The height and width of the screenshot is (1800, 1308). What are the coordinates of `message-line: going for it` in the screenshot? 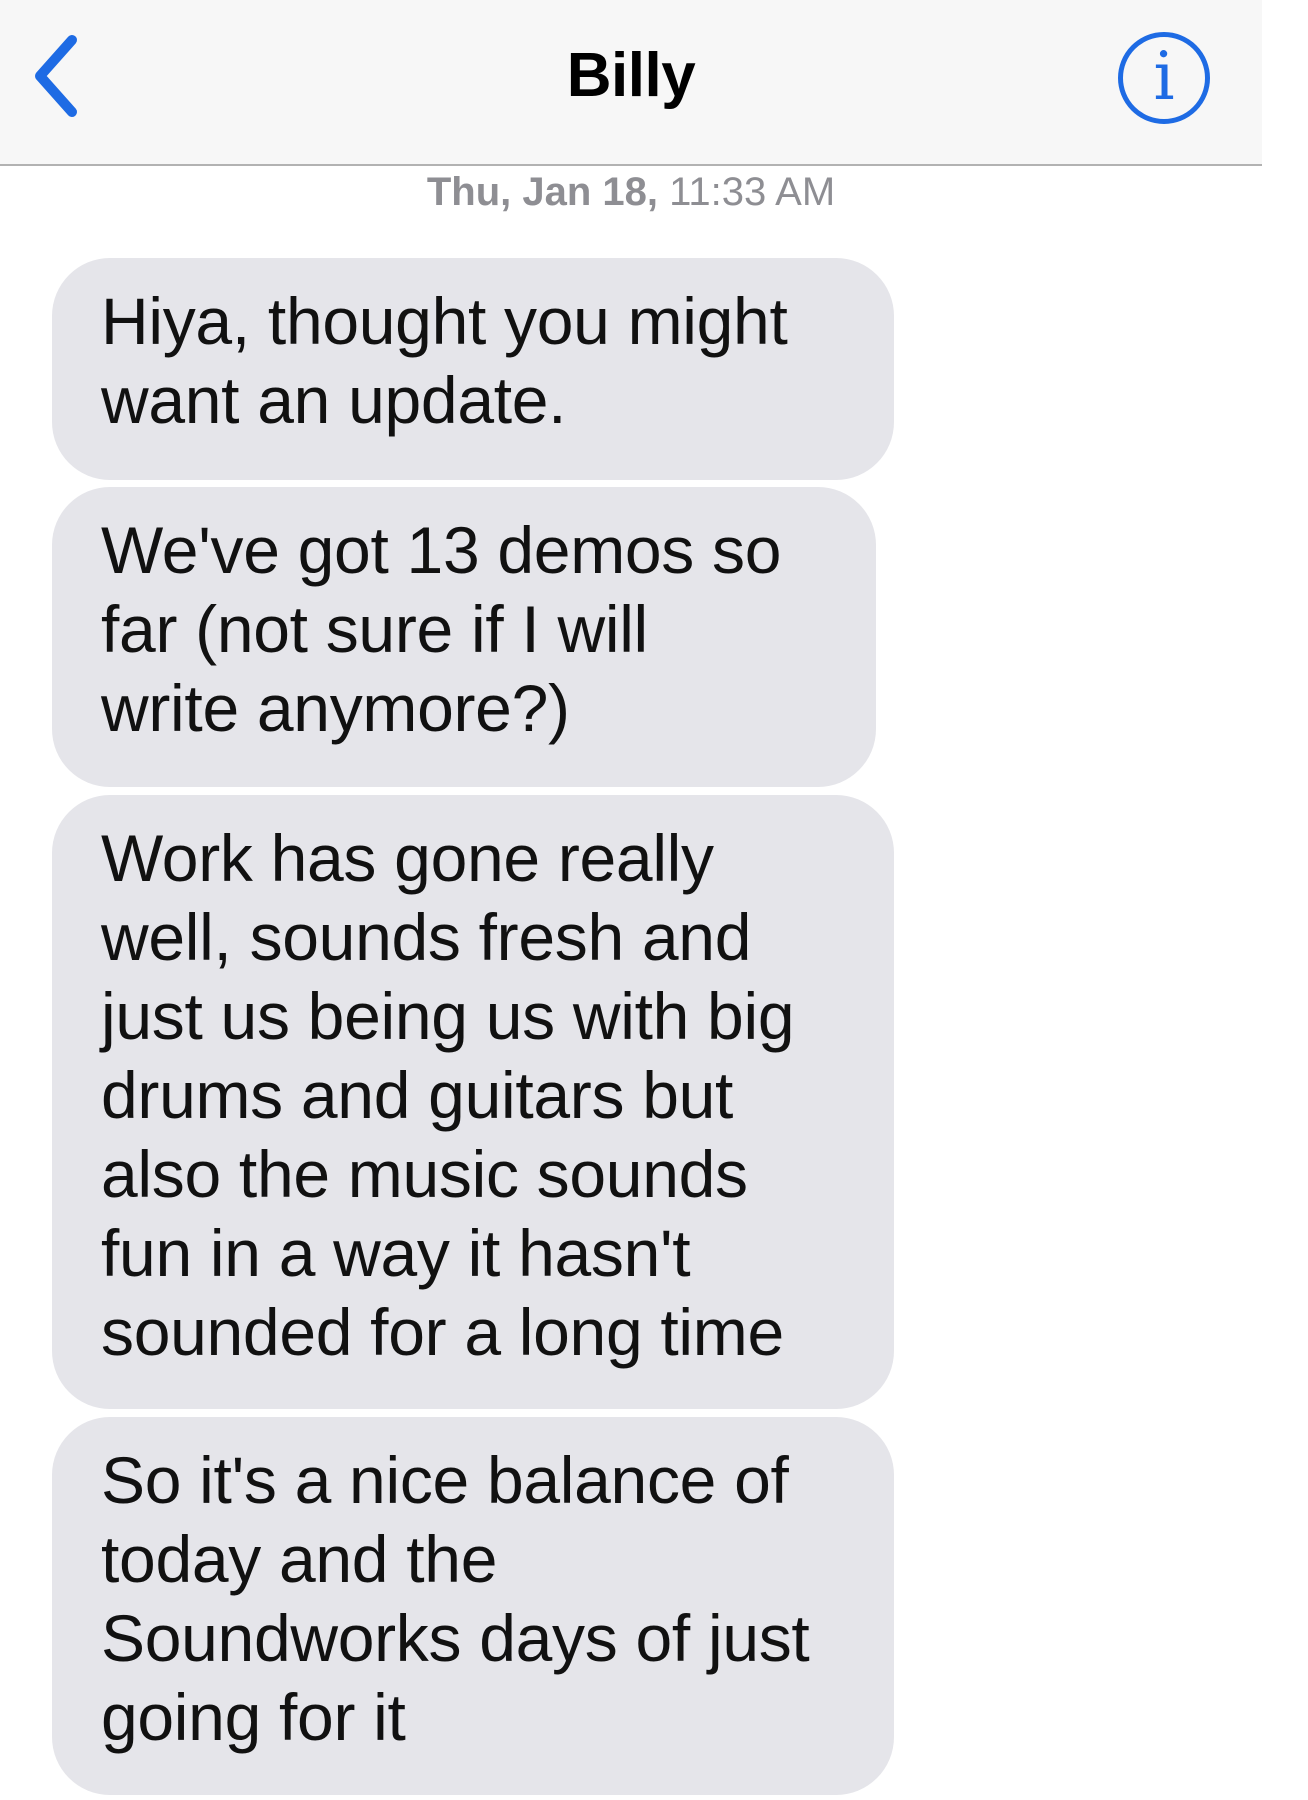 It's located at (253, 1717).